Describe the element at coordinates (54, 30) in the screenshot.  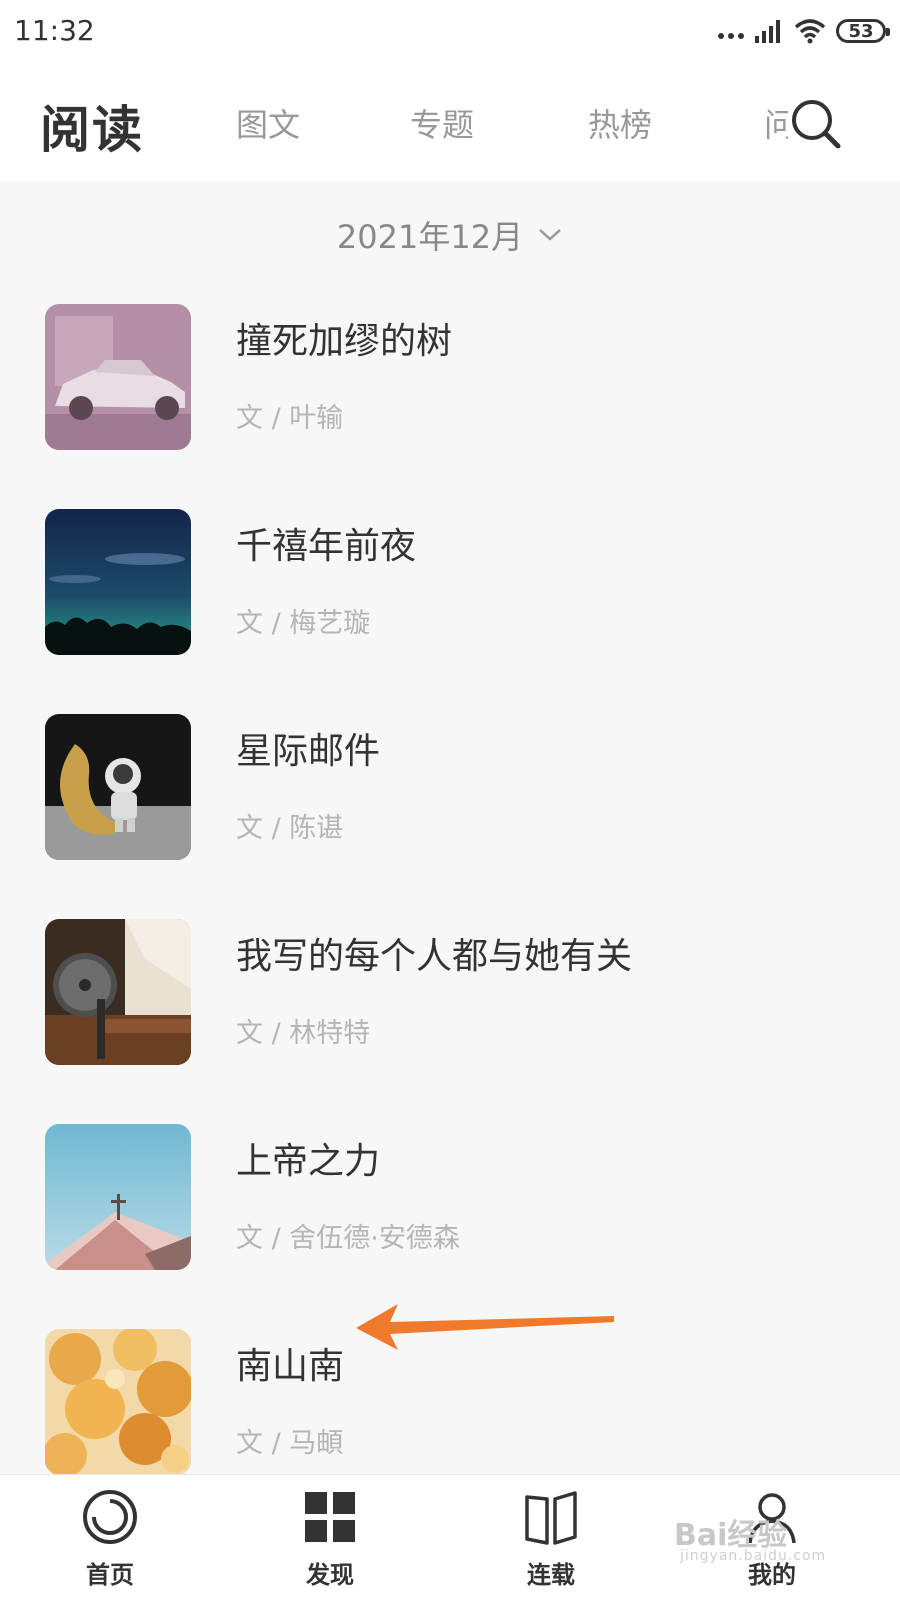
I see `status-time: 11:32` at that location.